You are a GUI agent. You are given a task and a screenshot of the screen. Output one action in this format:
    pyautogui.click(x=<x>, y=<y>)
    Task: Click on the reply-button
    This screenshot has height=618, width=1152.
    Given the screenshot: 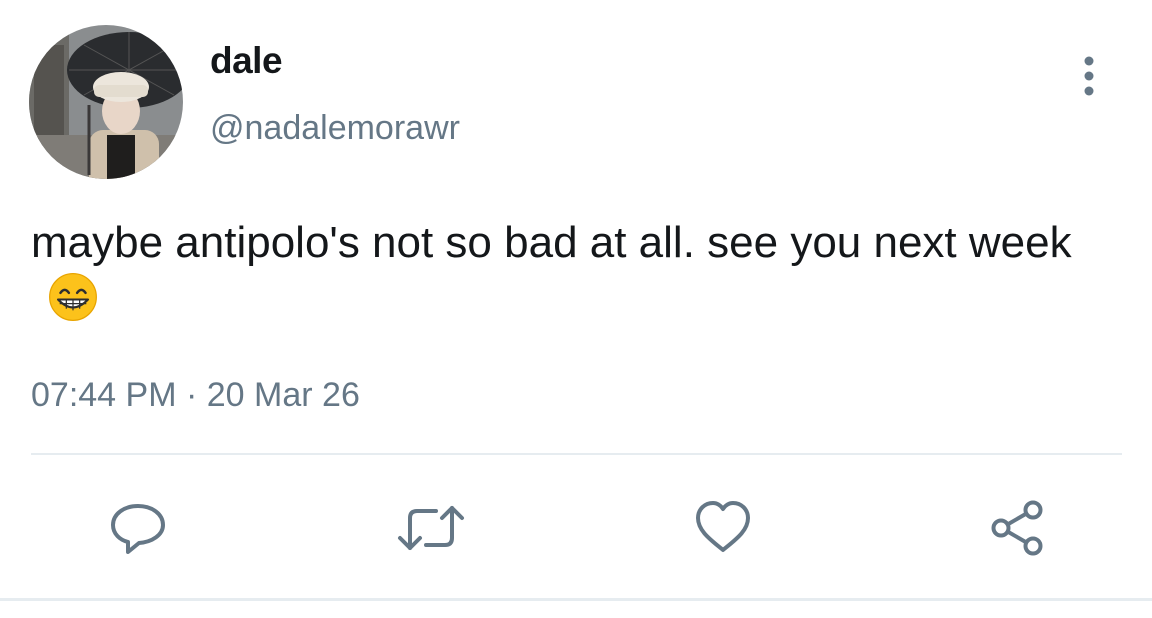 What is the action you would take?
    pyautogui.click(x=138, y=528)
    